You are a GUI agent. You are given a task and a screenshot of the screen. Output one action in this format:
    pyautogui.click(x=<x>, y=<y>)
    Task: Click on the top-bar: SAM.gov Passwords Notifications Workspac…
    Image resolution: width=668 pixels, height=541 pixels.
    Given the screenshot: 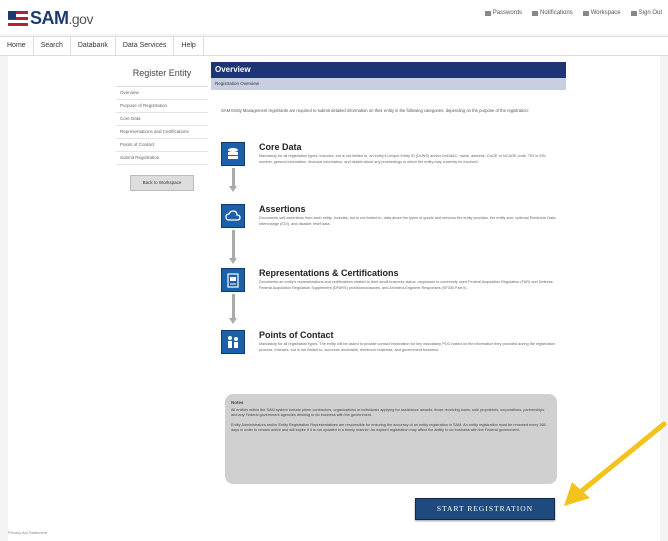 What is the action you would take?
    pyautogui.click(x=334, y=17)
    